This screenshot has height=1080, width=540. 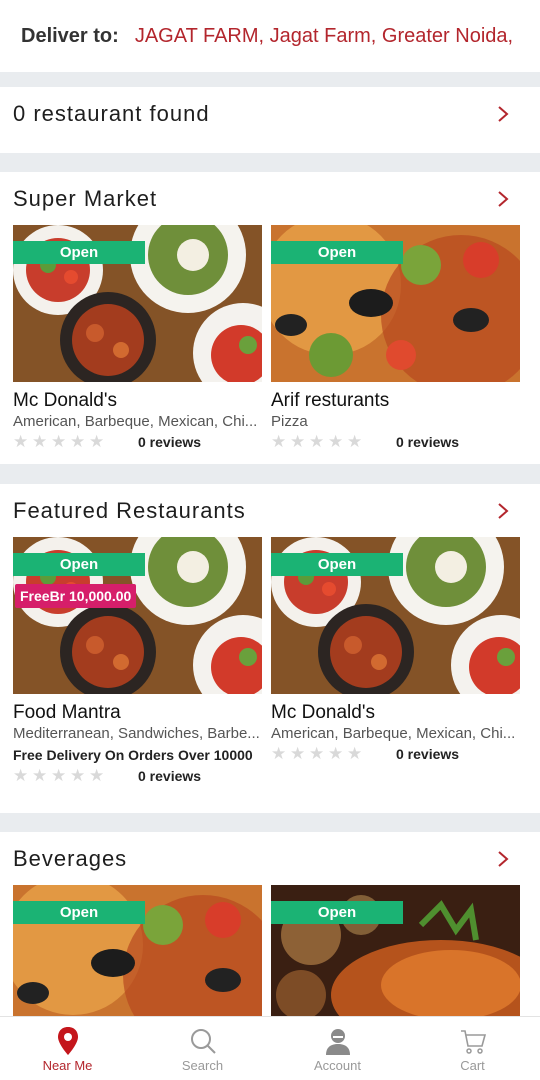 I want to click on search-icon, so click(x=203, y=1041).